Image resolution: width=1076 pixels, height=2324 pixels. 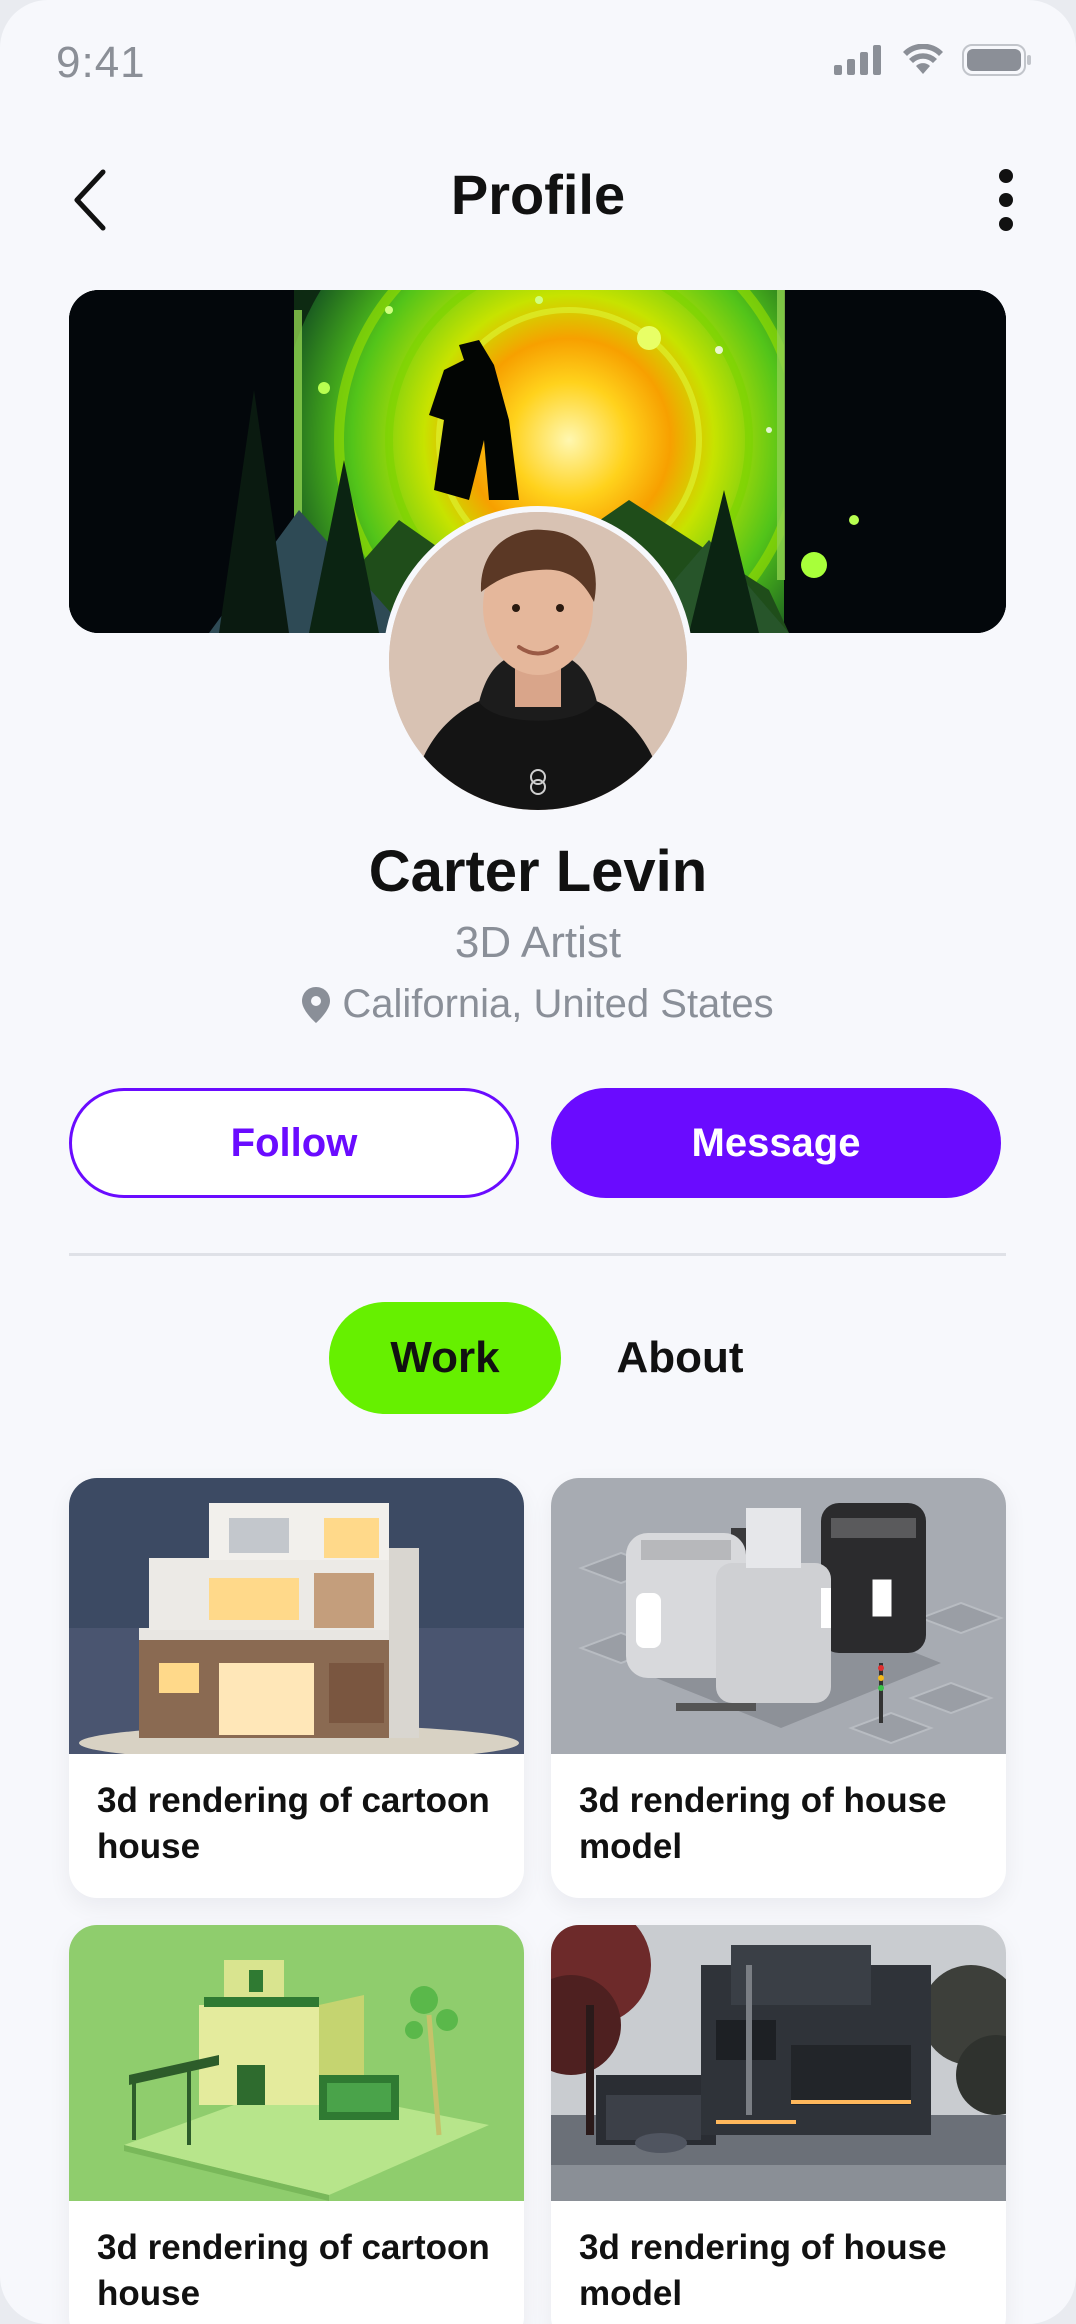 I want to click on profile-location: California, United States, so click(x=538, y=1004).